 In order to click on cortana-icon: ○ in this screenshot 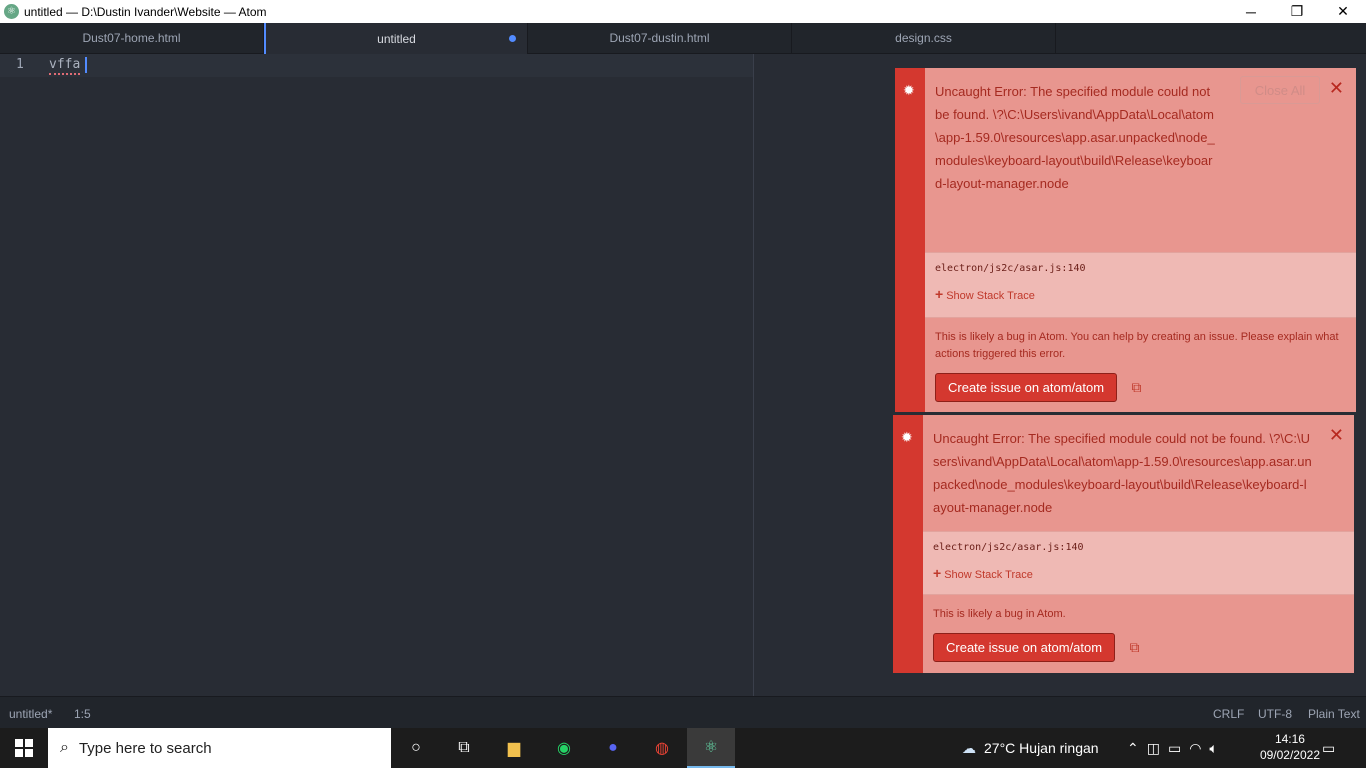, I will do `click(416, 748)`.